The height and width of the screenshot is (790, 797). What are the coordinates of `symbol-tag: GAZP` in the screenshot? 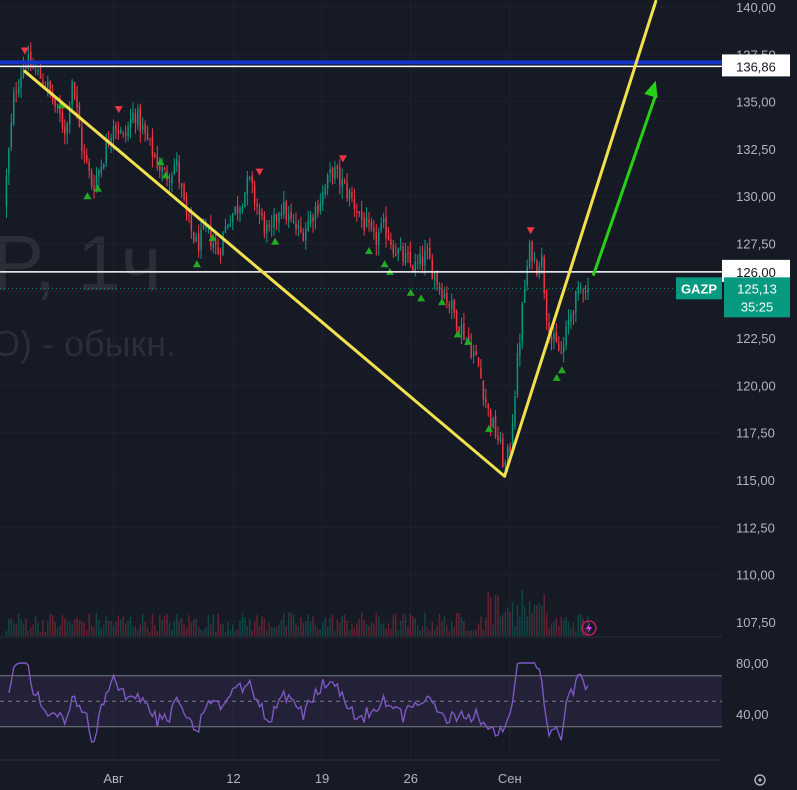 It's located at (699, 288).